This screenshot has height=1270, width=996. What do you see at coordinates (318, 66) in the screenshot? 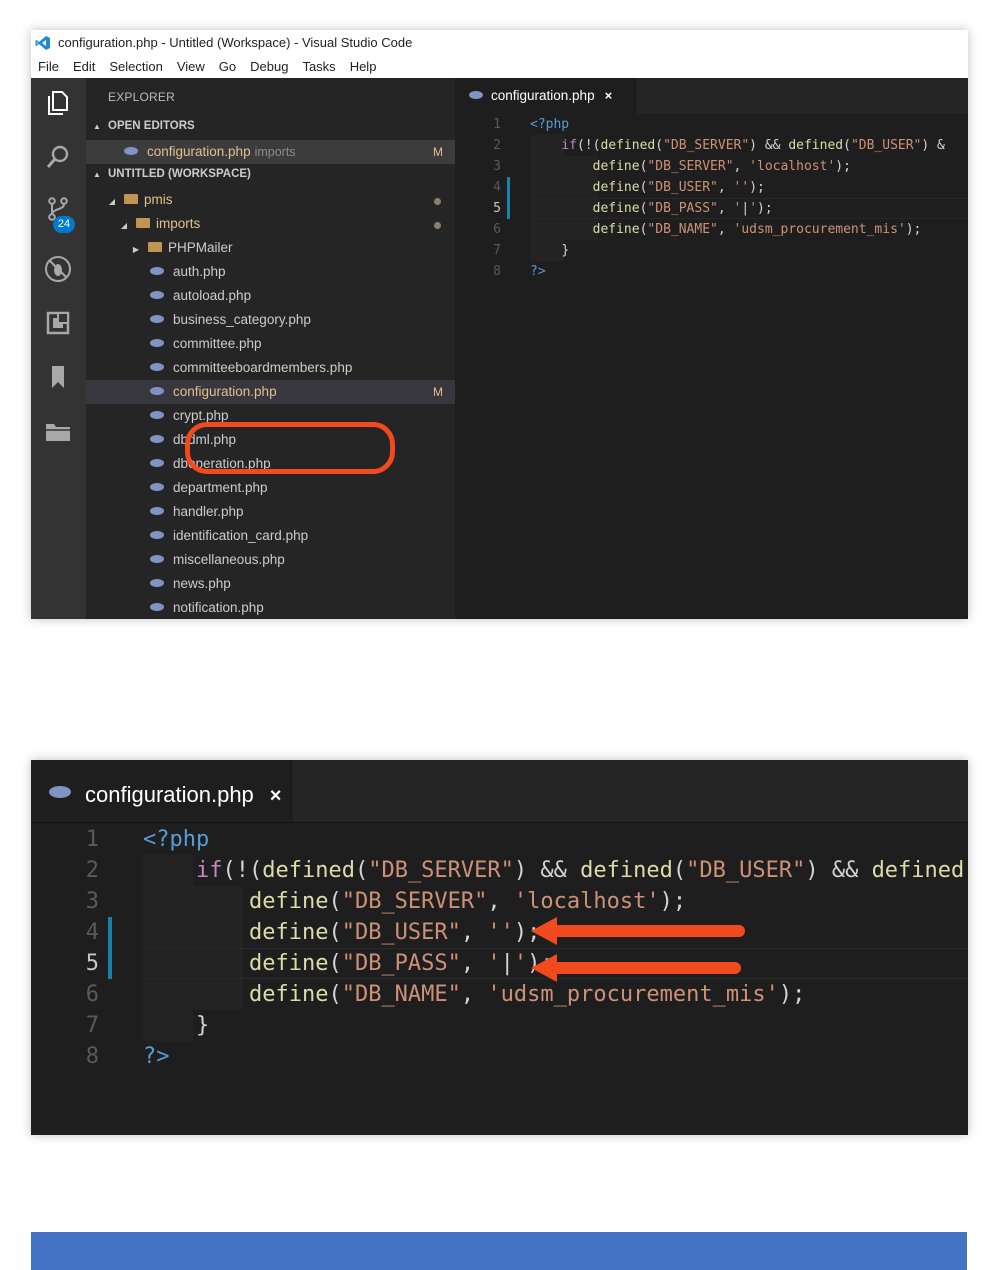
I see `menu-tasks: Tasks` at bounding box center [318, 66].